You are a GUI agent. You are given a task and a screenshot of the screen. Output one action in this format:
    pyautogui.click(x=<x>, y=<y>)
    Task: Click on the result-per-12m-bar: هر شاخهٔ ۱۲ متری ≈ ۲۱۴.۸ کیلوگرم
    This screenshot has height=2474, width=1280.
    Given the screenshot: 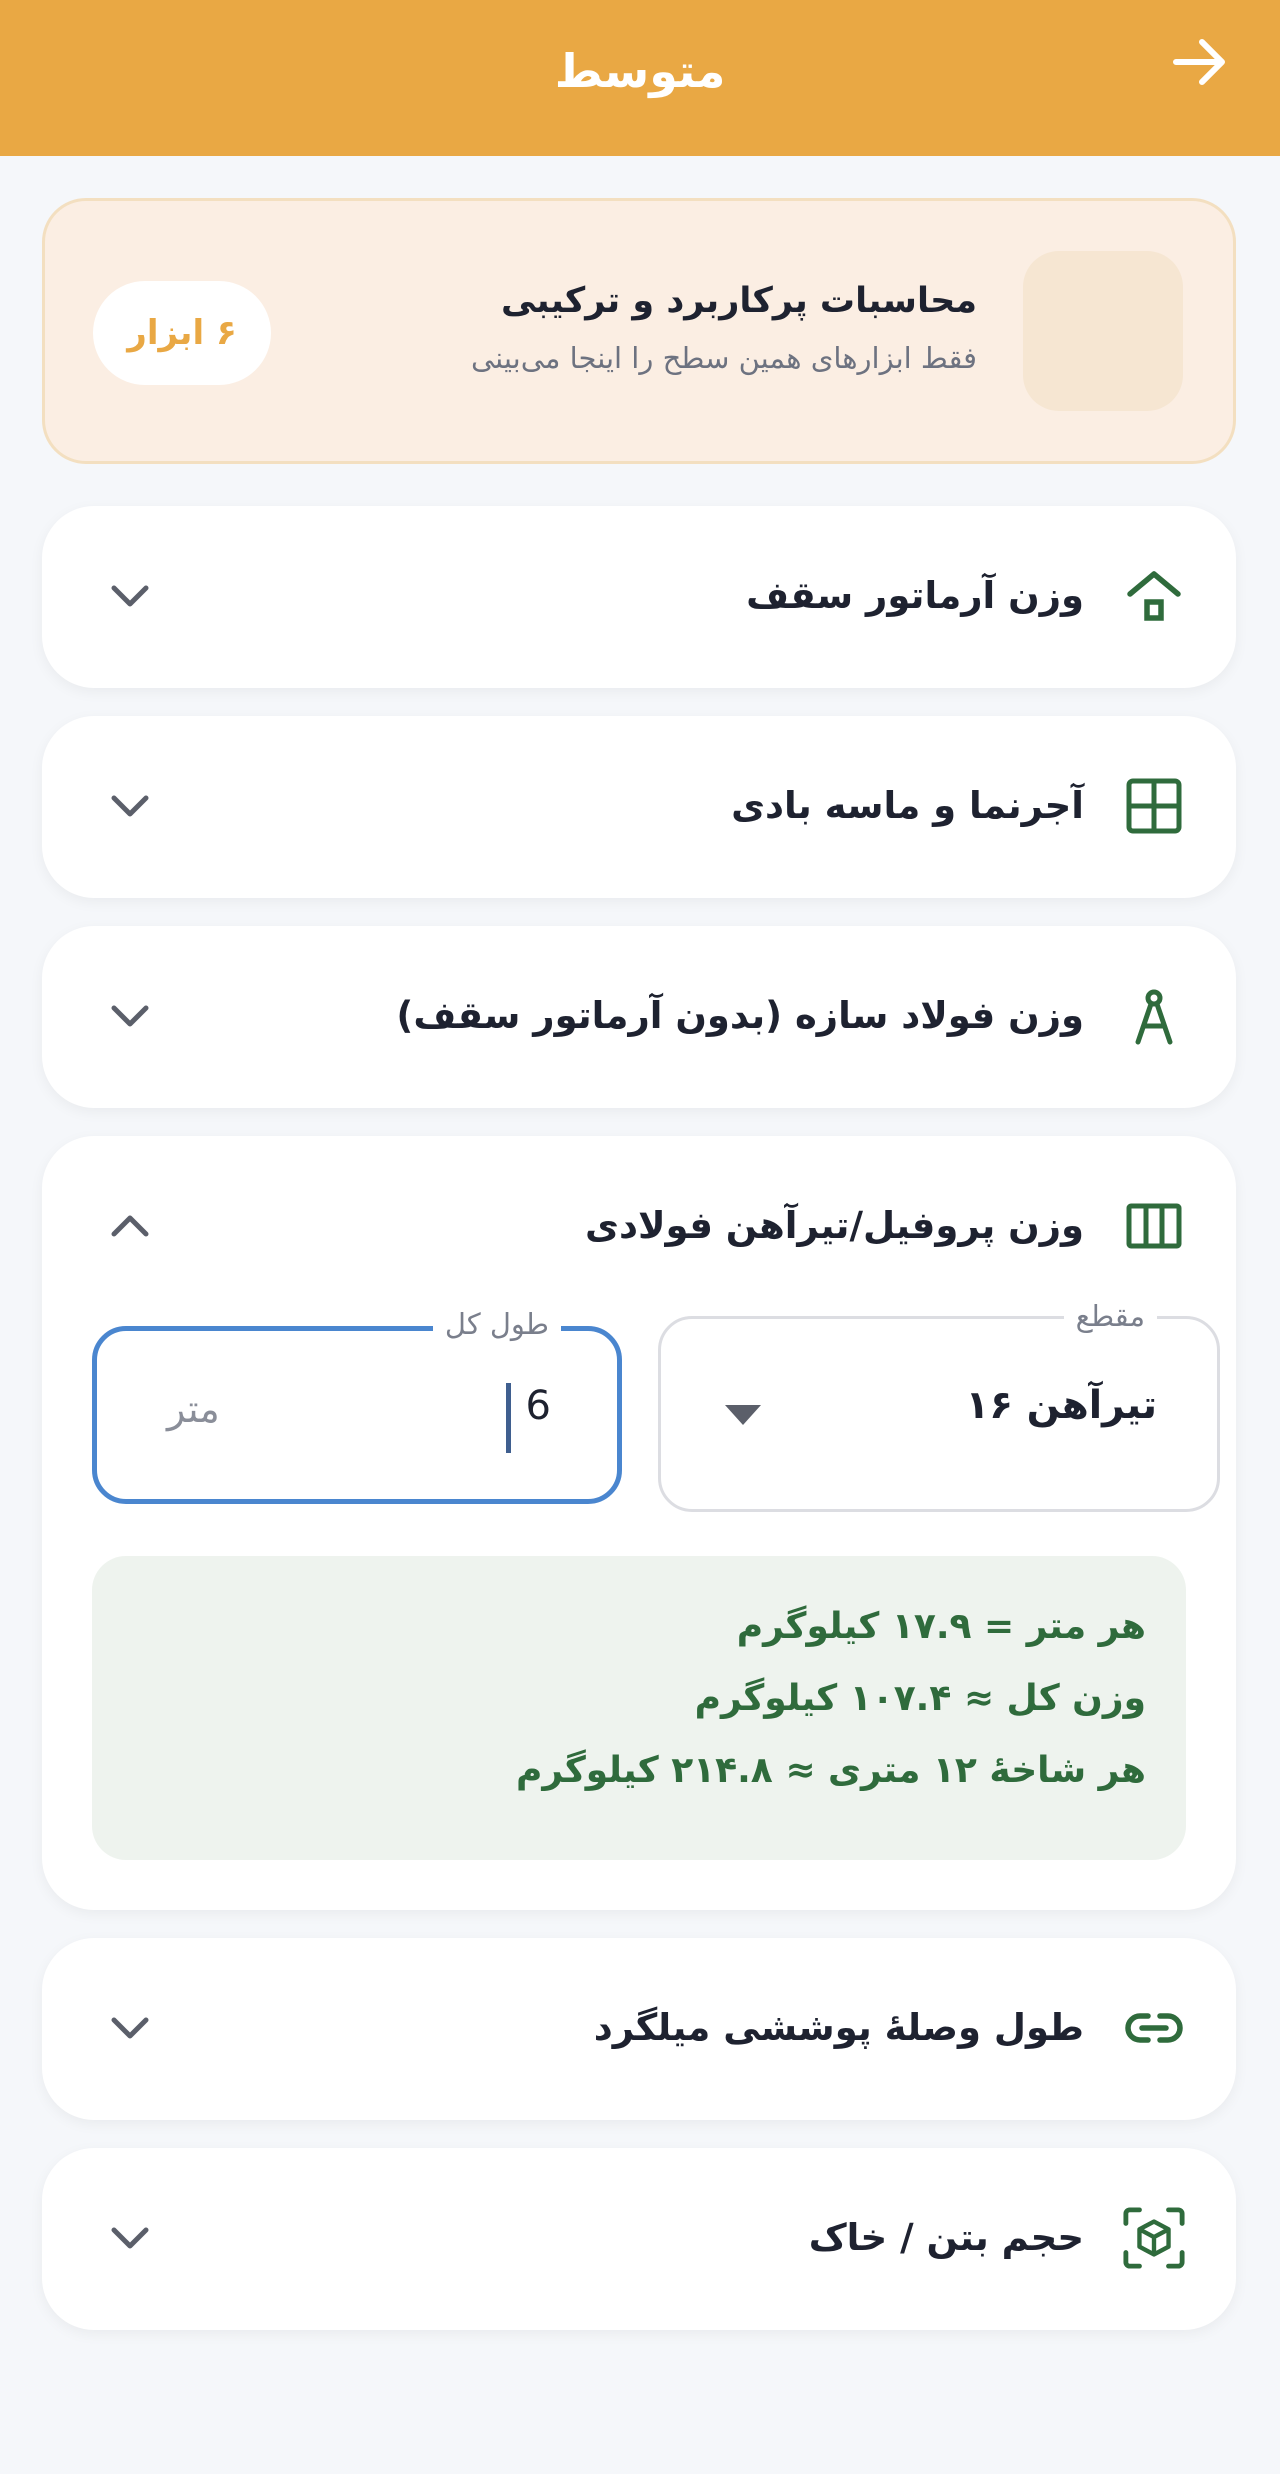 What is the action you would take?
    pyautogui.click(x=831, y=1770)
    